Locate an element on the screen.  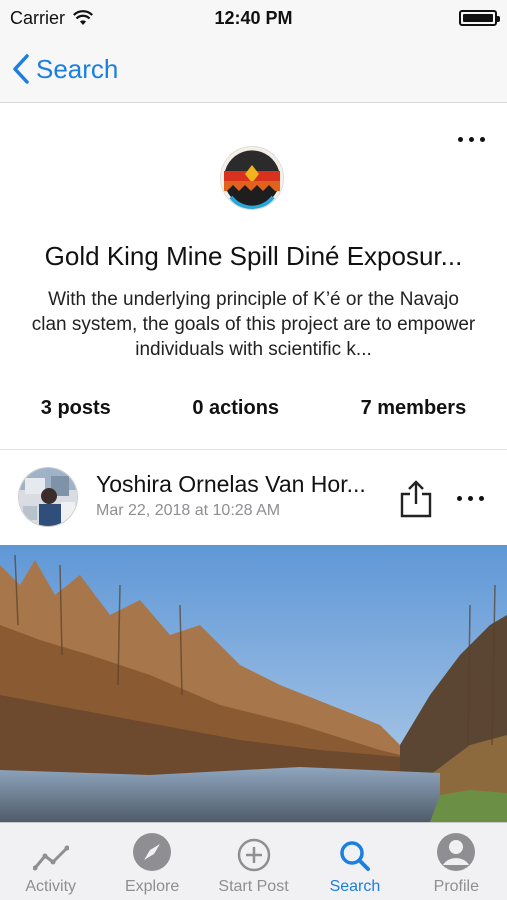
group-more-button is located at coordinates (471, 139).